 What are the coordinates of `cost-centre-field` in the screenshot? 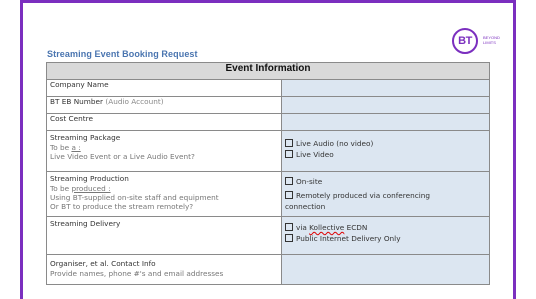 It's located at (385, 122).